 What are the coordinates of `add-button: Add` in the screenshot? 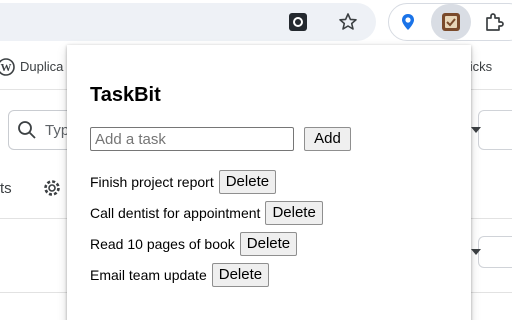 It's located at (327, 139).